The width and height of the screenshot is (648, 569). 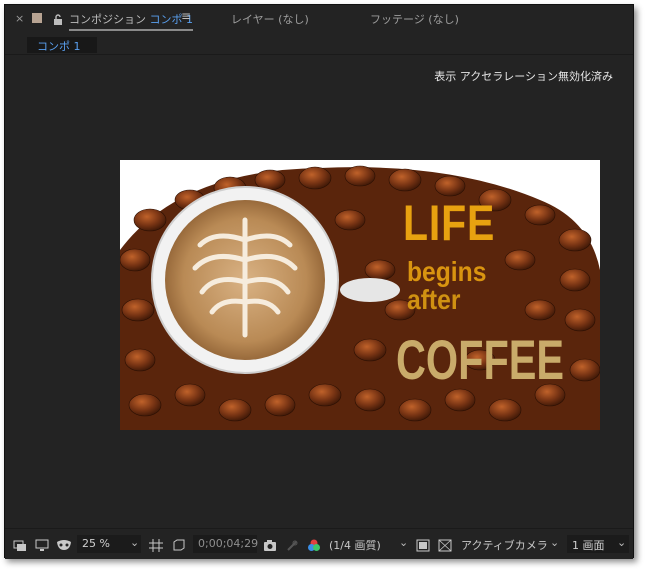 What do you see at coordinates (42, 544) in the screenshot?
I see `monitor-icon` at bounding box center [42, 544].